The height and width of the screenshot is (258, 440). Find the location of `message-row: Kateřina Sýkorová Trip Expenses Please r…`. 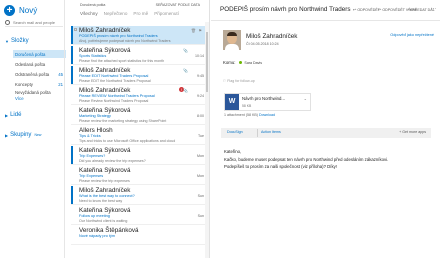

message-row: Kateřina Sýkorová Trip Expenses Please r… is located at coordinates (138, 175).